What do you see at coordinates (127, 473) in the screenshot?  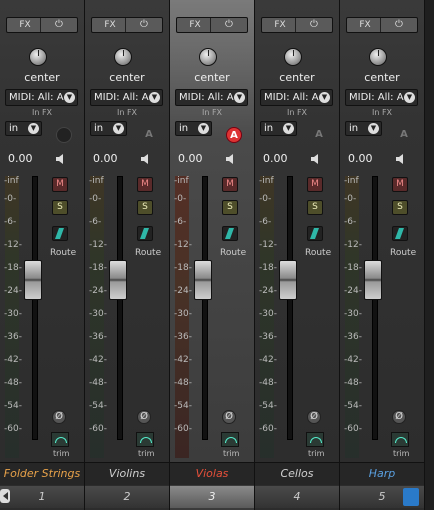 I see `track-name: Violins` at bounding box center [127, 473].